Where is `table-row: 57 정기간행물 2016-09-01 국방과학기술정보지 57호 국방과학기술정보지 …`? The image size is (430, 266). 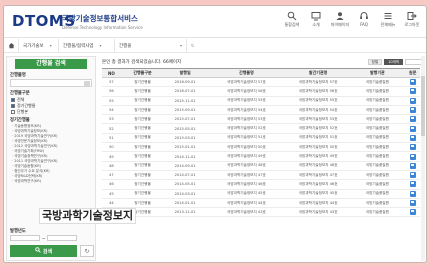
table-row: 57 정기간행물 2016-09-01 국방과학기술정보지 57호 국방과학기술정보지 … is located at coordinates (261, 82).